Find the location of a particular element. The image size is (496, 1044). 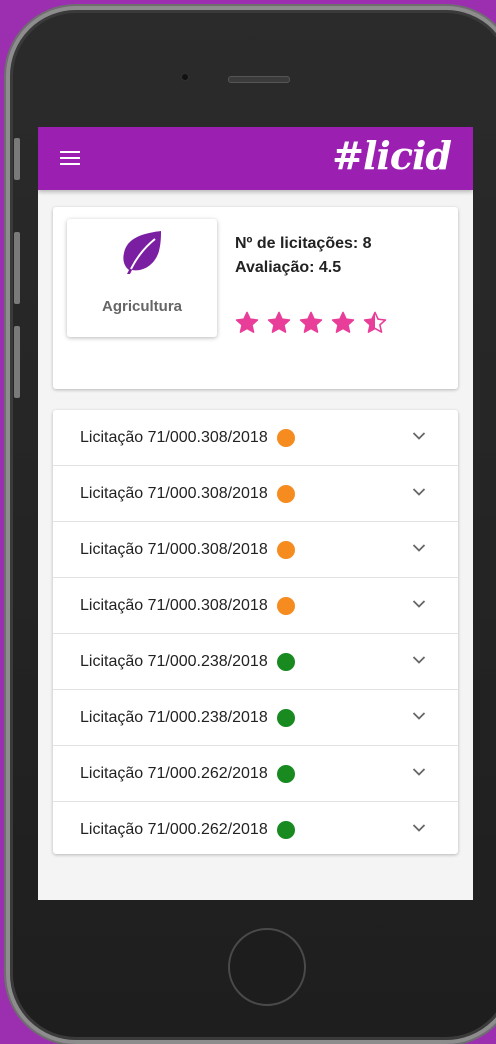

leaf-icon is located at coordinates (142, 252).